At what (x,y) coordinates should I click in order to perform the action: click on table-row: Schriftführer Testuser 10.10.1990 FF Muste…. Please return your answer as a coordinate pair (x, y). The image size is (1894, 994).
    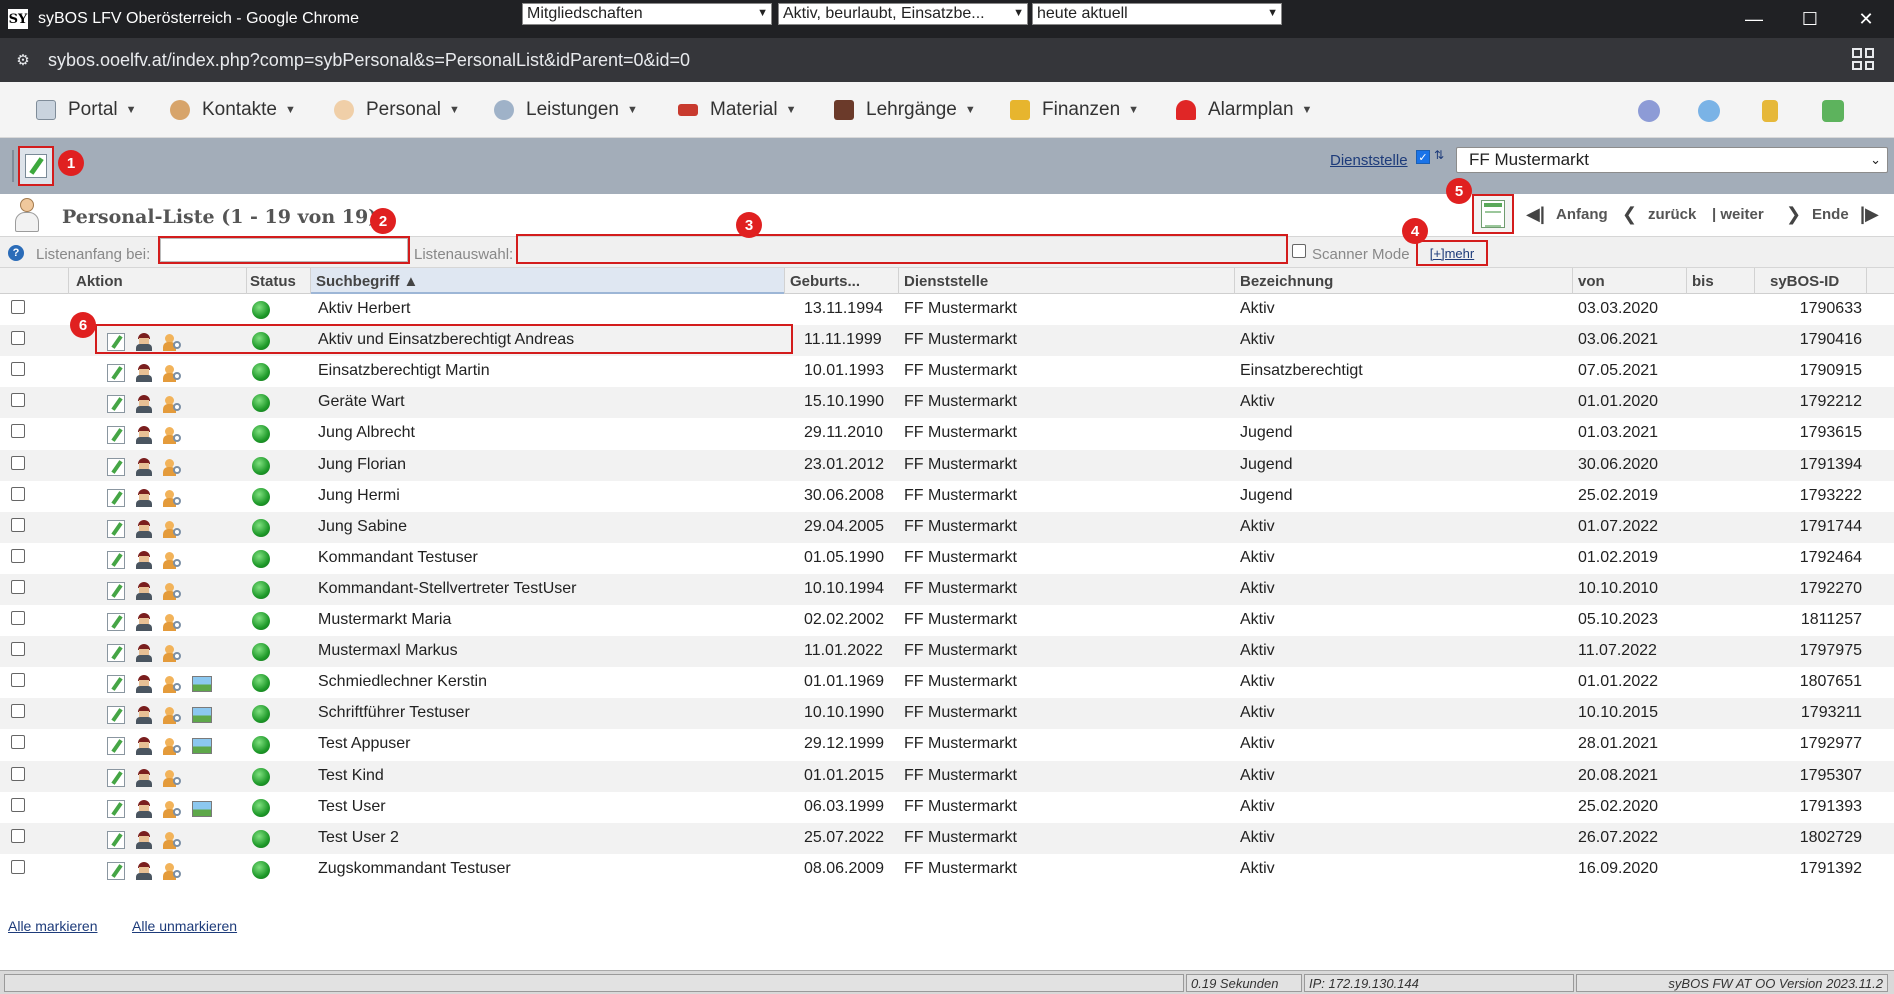
    Looking at the image, I should click on (947, 714).